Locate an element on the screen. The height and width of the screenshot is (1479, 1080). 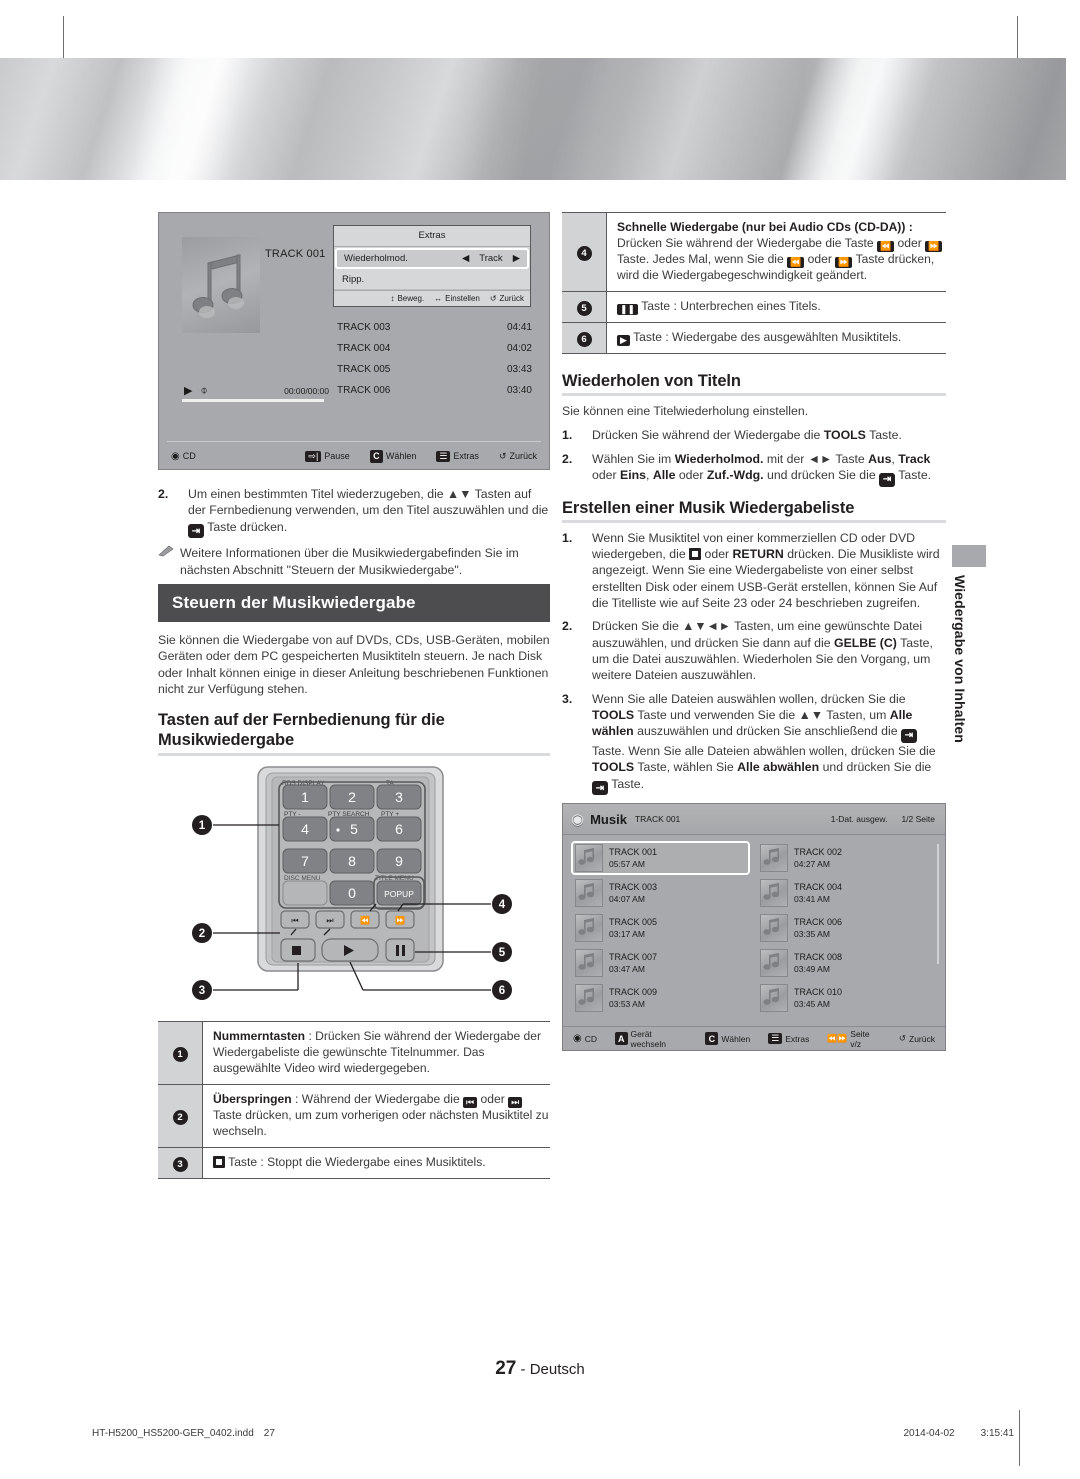
list-item: TRACK 005 03:17 AM is located at coordinates (660, 928).